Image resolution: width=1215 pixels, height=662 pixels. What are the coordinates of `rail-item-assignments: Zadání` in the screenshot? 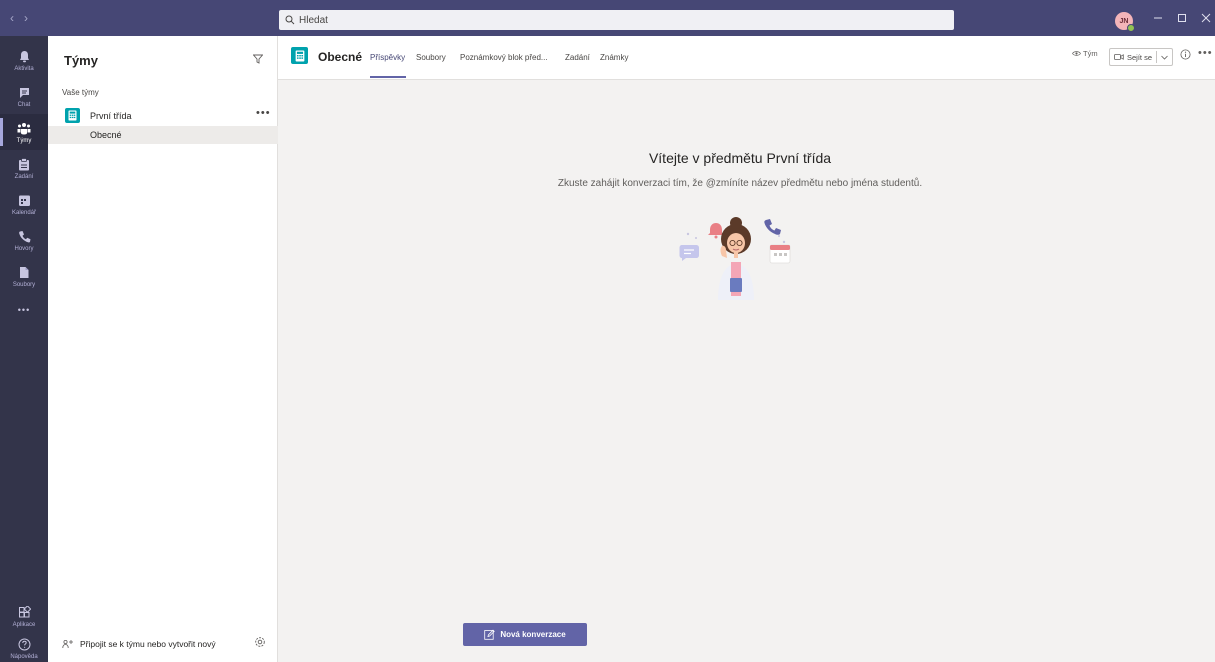 It's located at (24, 168).